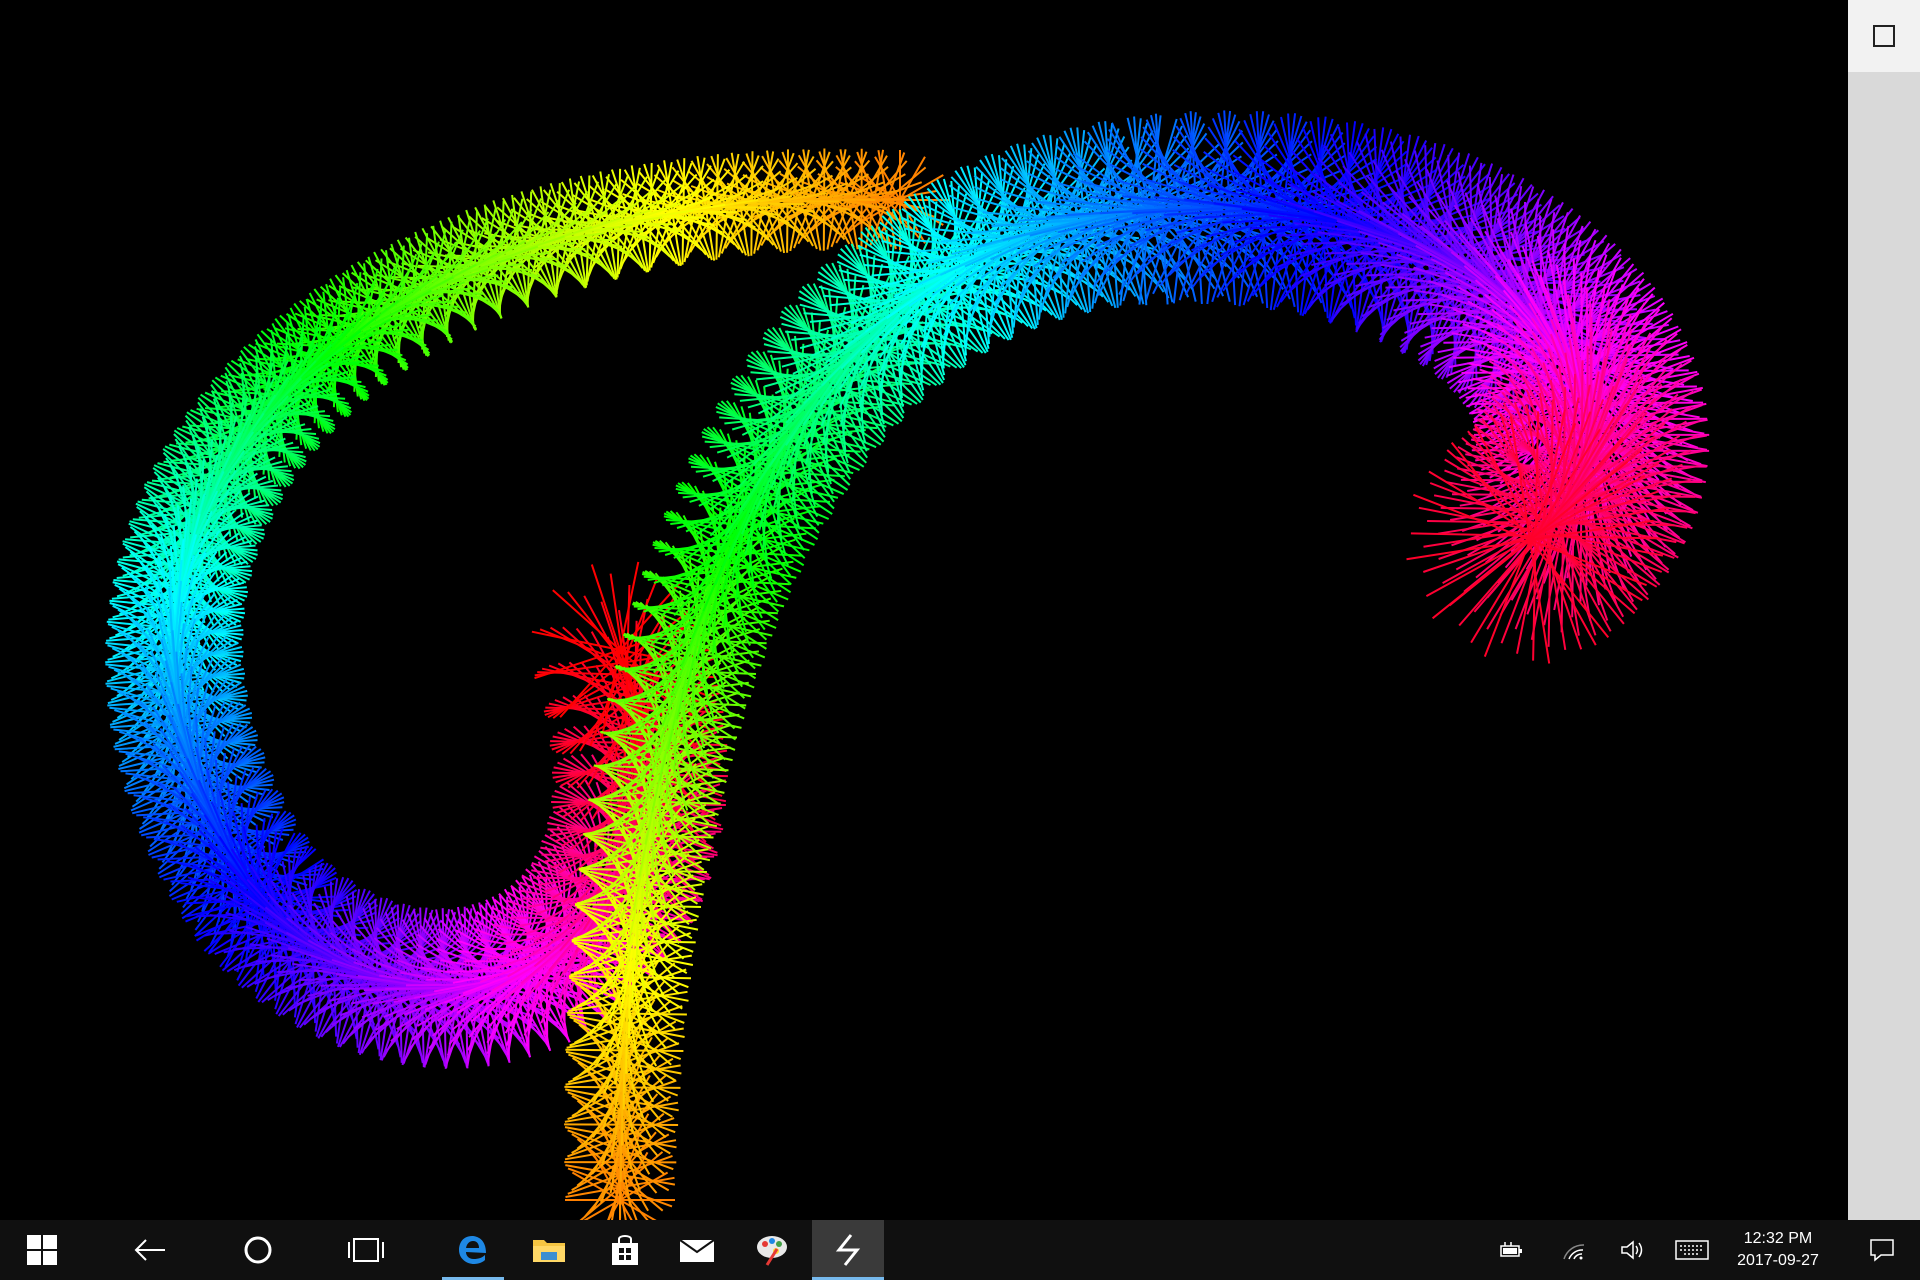 This screenshot has width=1920, height=1280. What do you see at coordinates (1884, 610) in the screenshot?
I see `right-side-panel` at bounding box center [1884, 610].